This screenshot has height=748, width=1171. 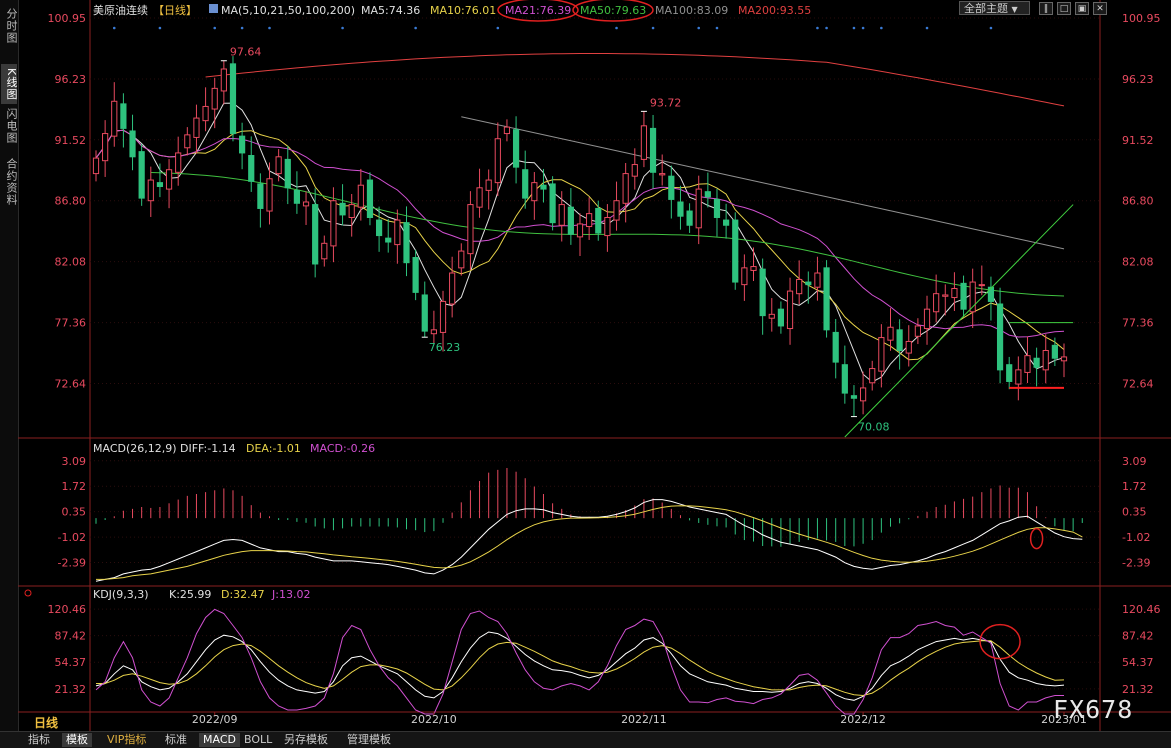 I want to click on macd-dea: DEA:-1.01, so click(x=273, y=448).